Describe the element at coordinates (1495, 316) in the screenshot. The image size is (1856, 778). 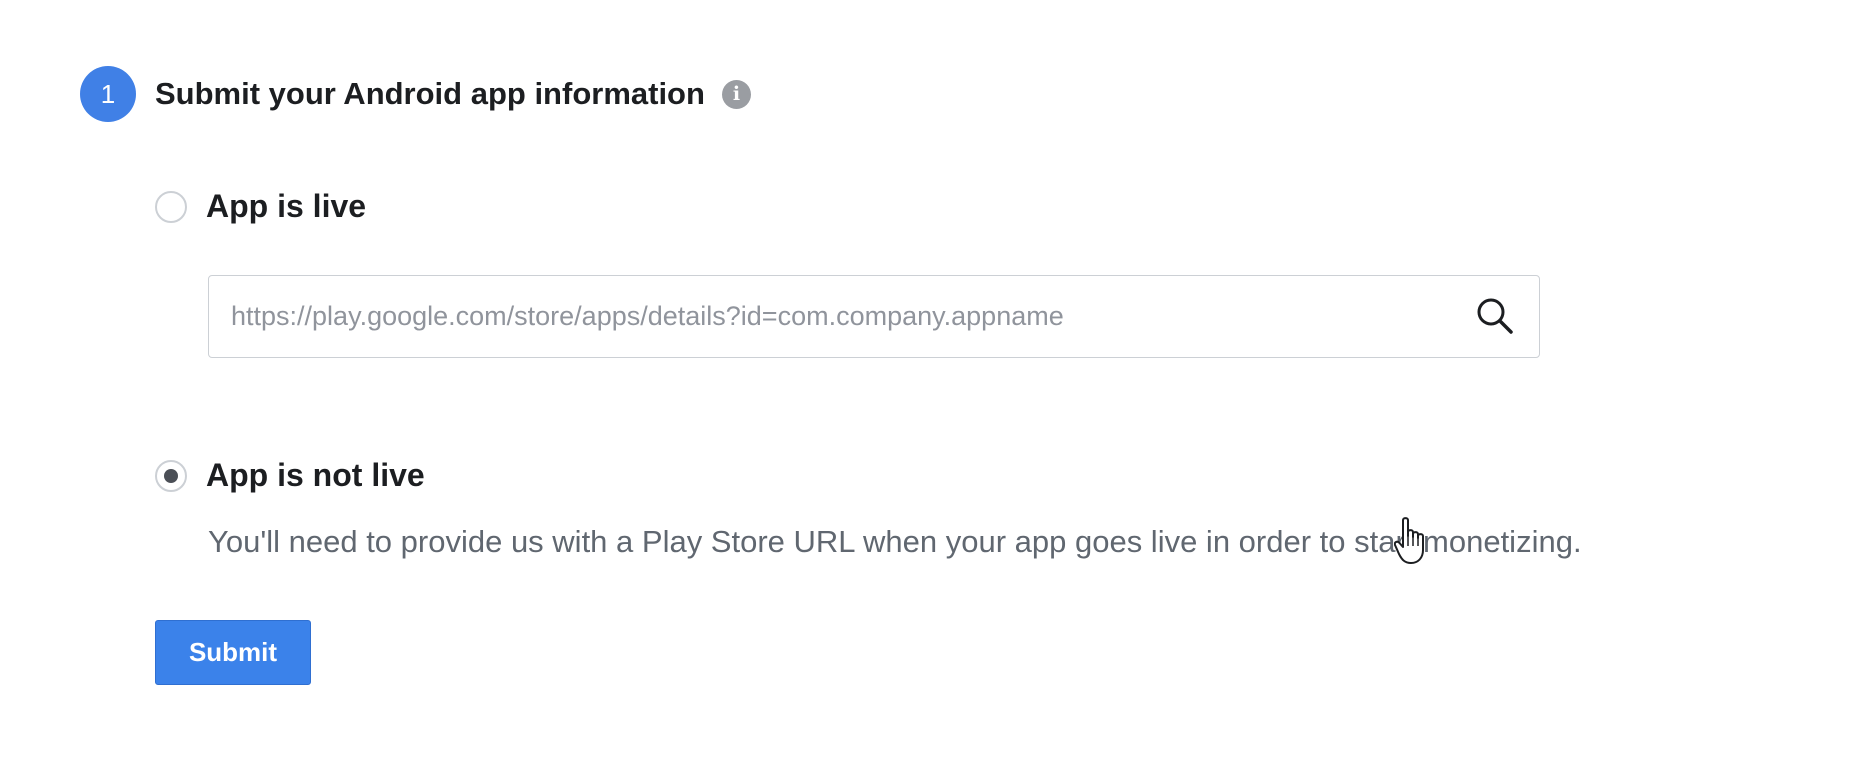
I see `search-icon` at that location.